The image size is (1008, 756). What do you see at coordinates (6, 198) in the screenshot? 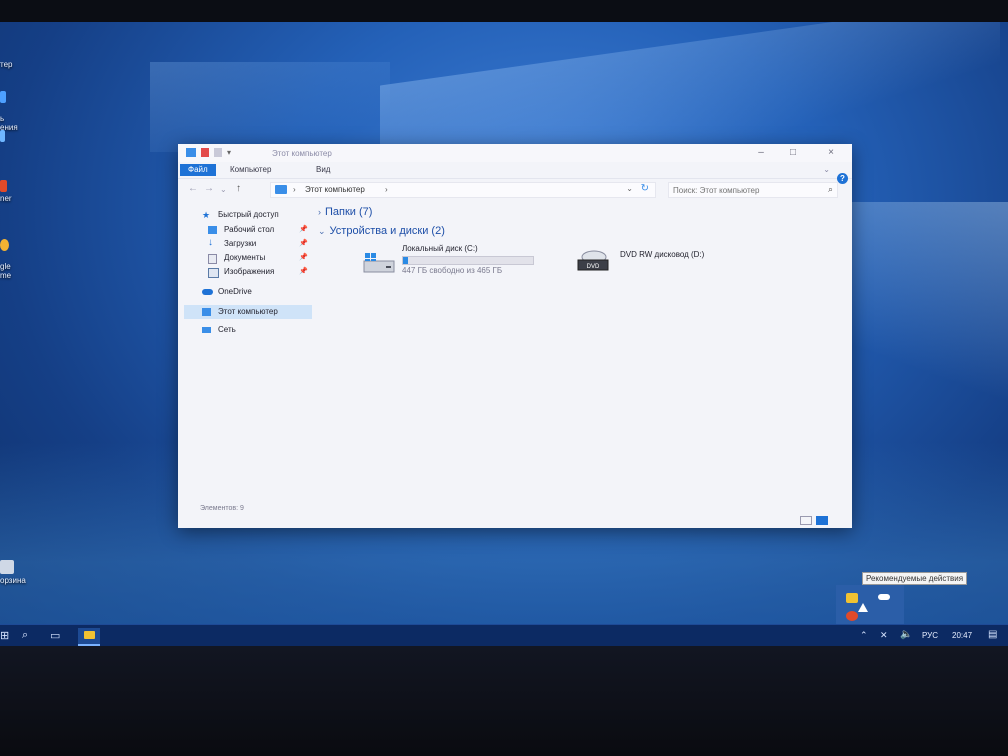
I see `desktop-icon-label: ner` at bounding box center [6, 198].